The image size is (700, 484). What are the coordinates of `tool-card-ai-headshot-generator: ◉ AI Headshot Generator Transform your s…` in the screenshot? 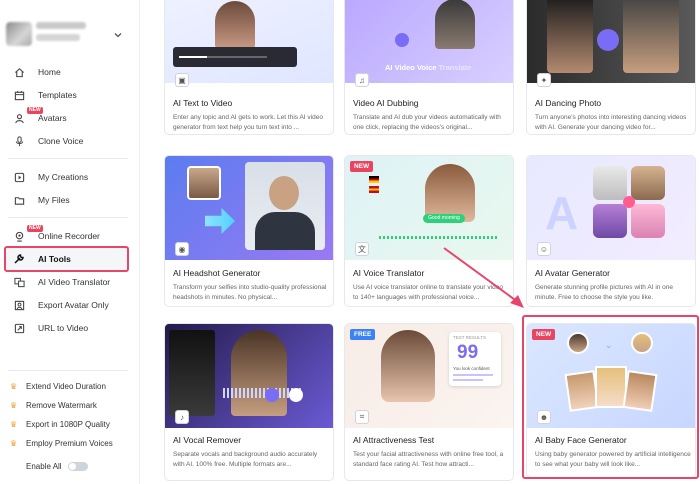 It's located at (249, 231).